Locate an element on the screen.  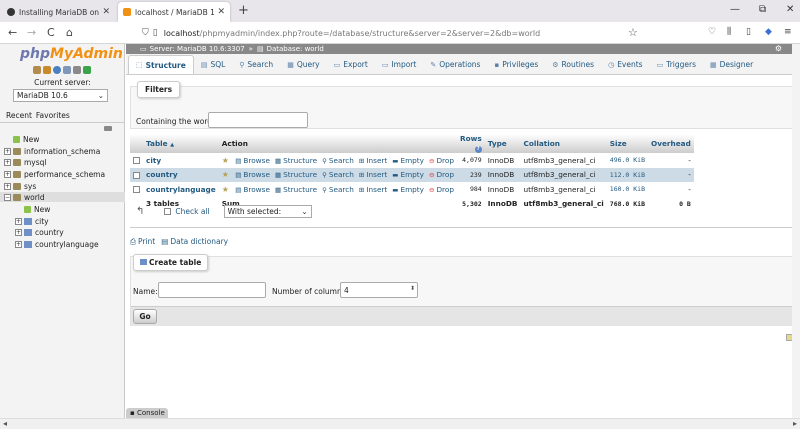
reload-icon is located at coordinates (87, 70).